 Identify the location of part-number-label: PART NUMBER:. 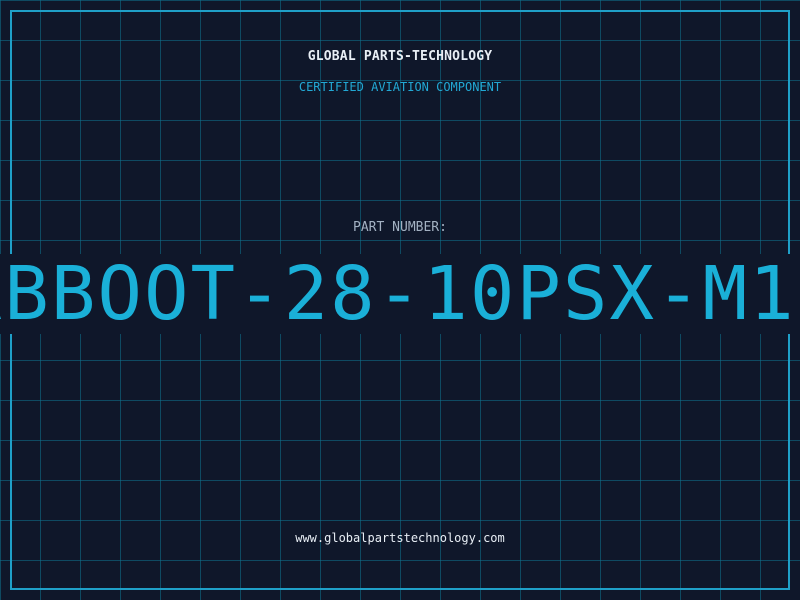
(400, 227).